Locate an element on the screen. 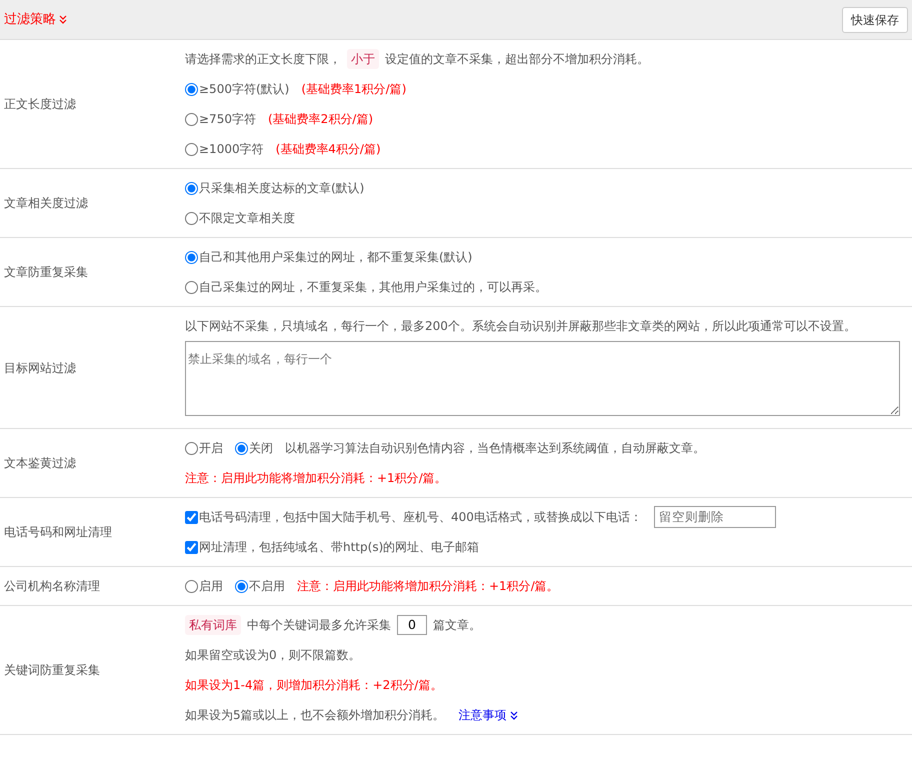  option-label: ≥1000字符 is located at coordinates (231, 149).